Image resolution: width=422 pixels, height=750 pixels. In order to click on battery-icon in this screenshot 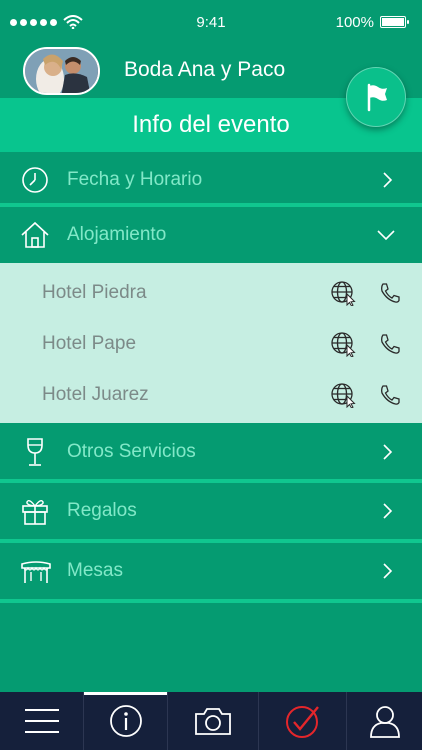, I will do `click(394, 22)`.